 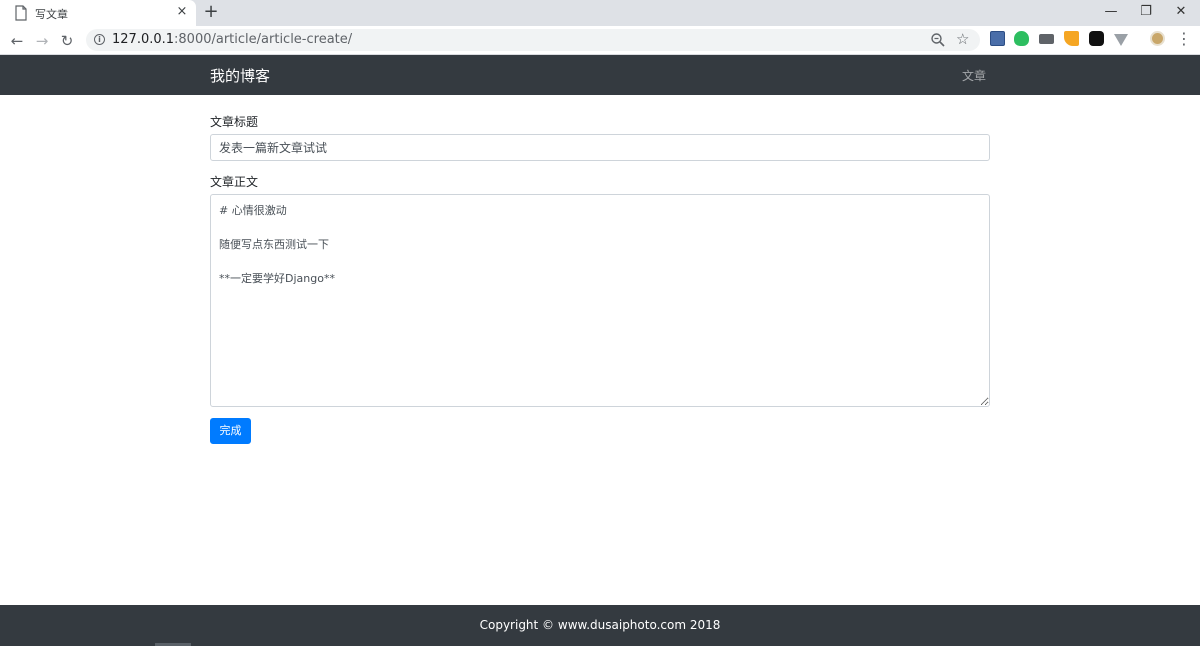 What do you see at coordinates (211, 12) in the screenshot?
I see `new-tab-button: +` at bounding box center [211, 12].